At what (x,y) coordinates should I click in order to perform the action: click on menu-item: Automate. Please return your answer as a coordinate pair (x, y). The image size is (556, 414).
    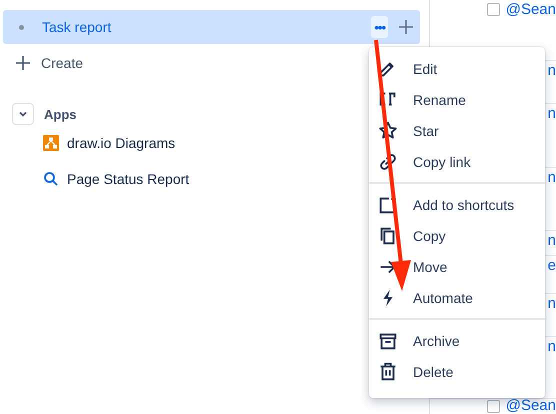
    Looking at the image, I should click on (457, 297).